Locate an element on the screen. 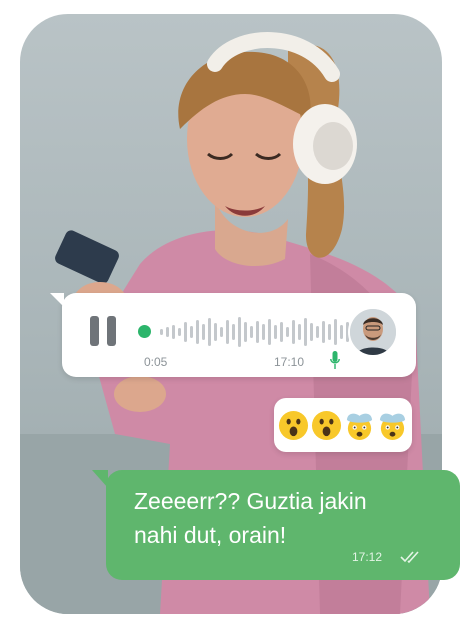  avatar-person-icon is located at coordinates (373, 332).